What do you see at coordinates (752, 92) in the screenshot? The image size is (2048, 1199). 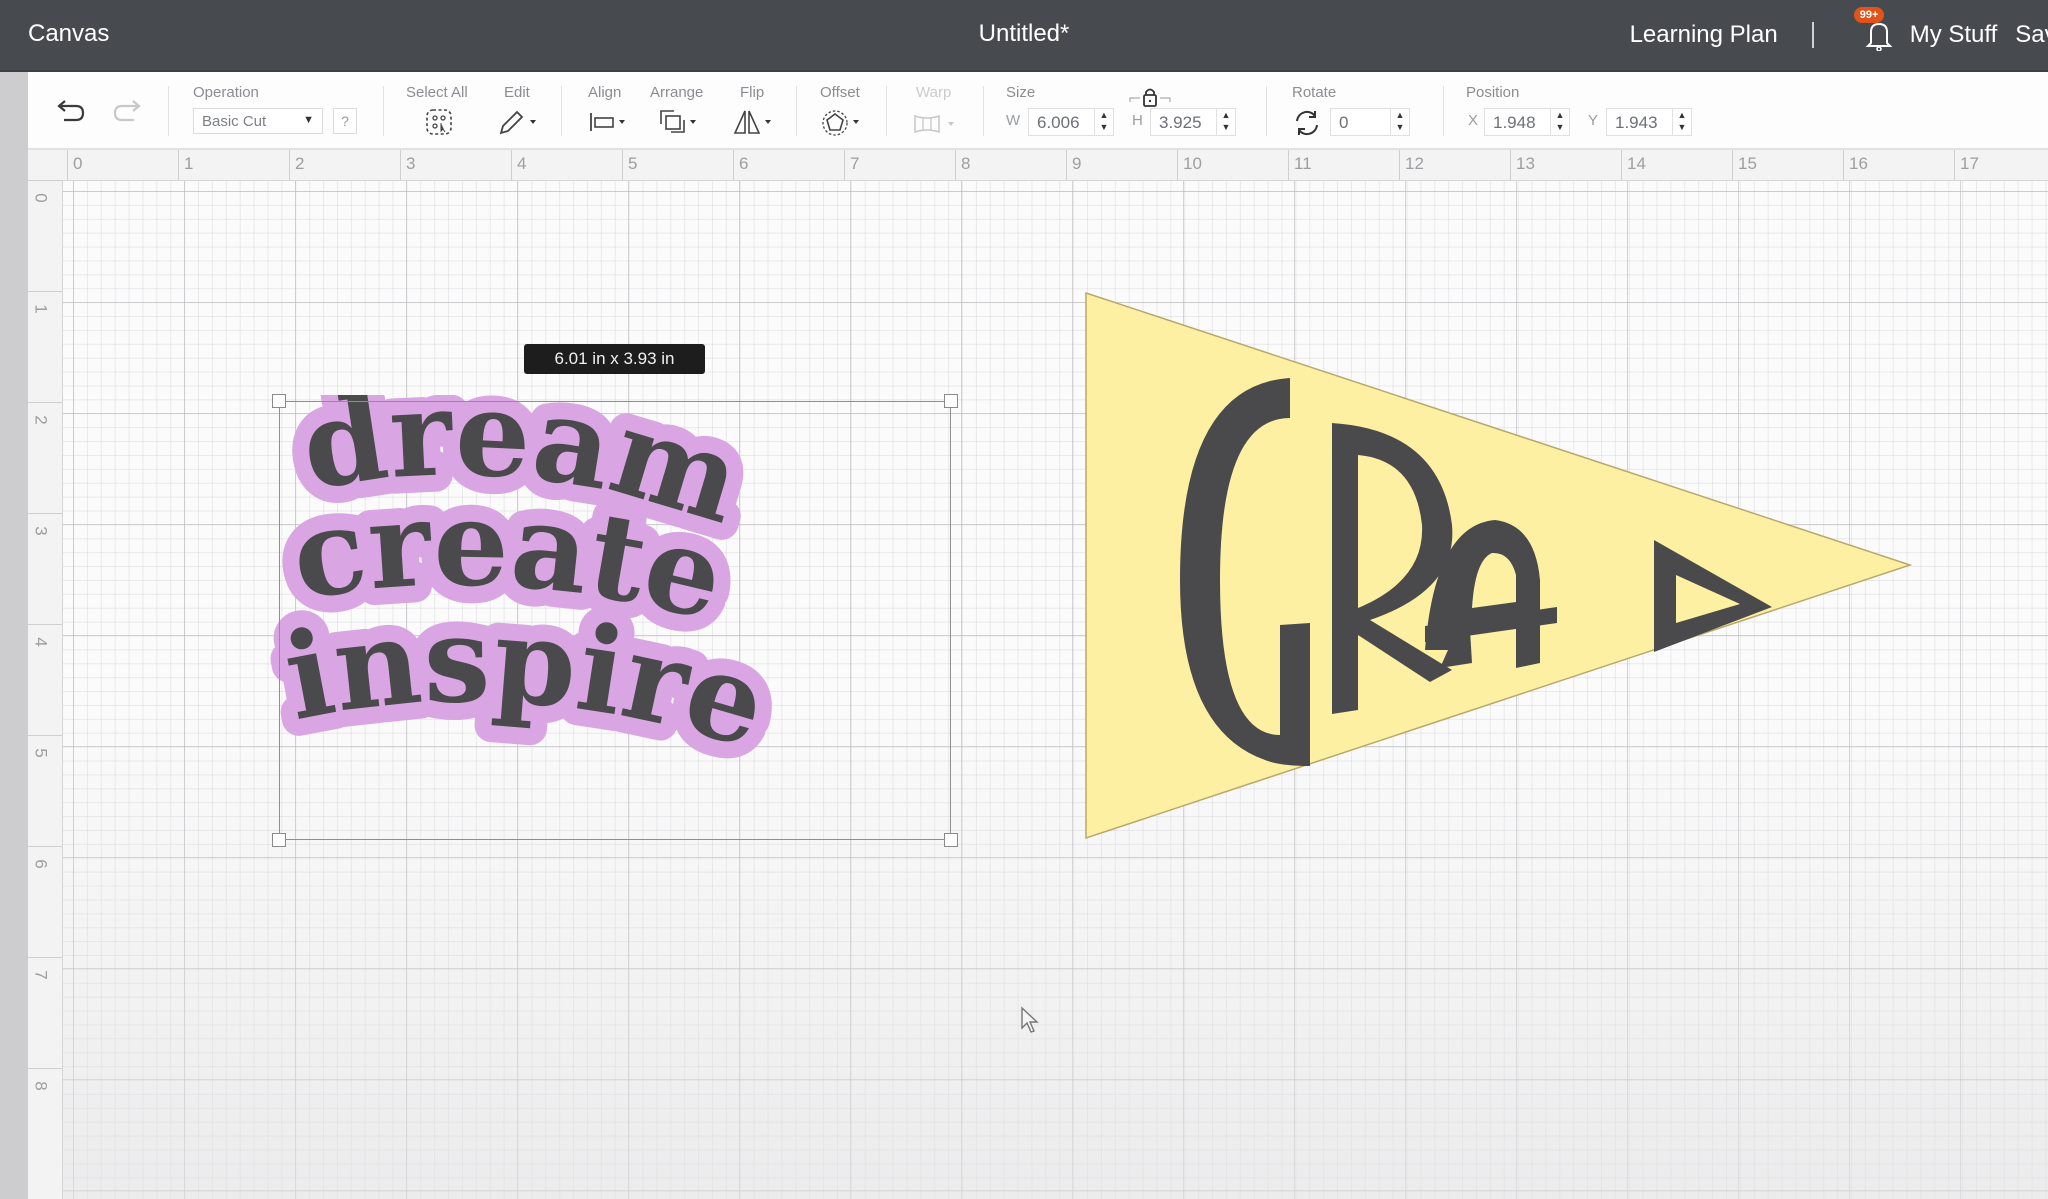 I see `flip-label: Flip` at bounding box center [752, 92].